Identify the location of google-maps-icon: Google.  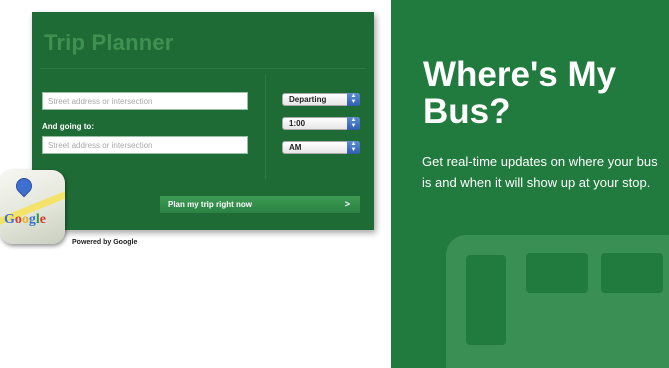
(32, 207).